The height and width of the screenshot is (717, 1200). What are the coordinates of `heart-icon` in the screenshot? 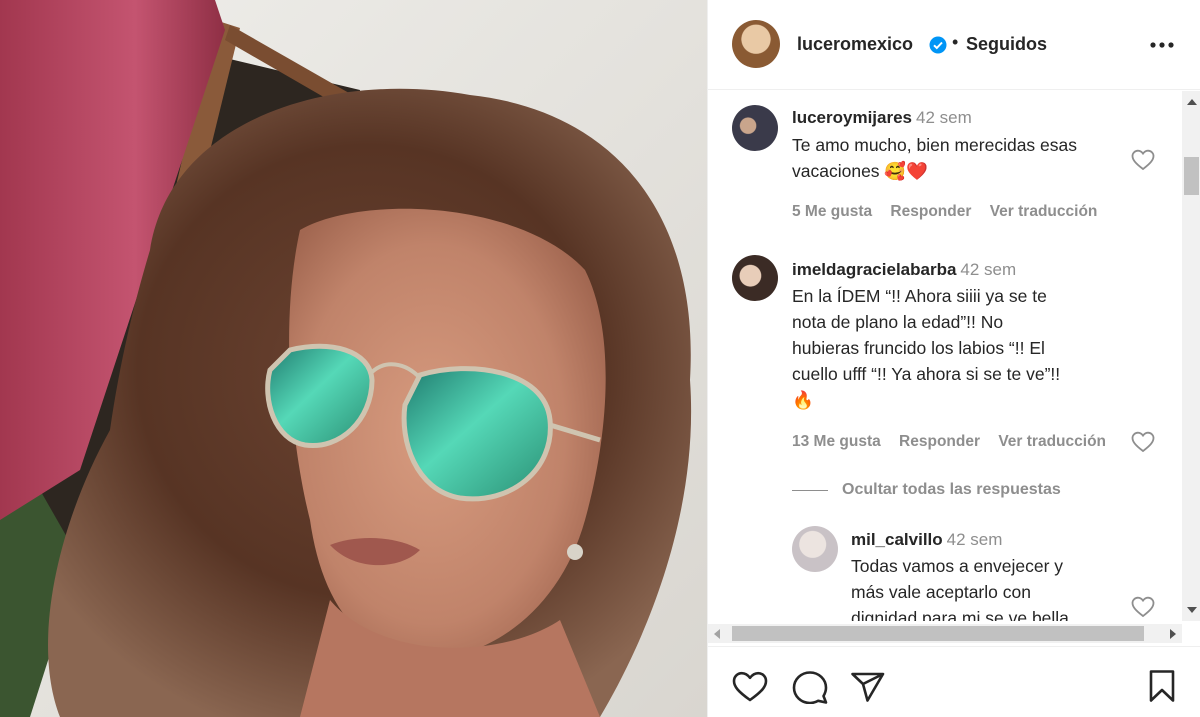 It's located at (750, 687).